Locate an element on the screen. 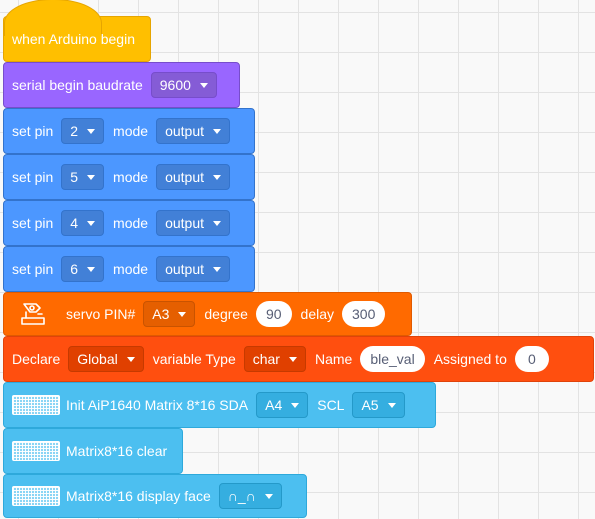  baud-dropdown: 9600 is located at coordinates (183, 85).